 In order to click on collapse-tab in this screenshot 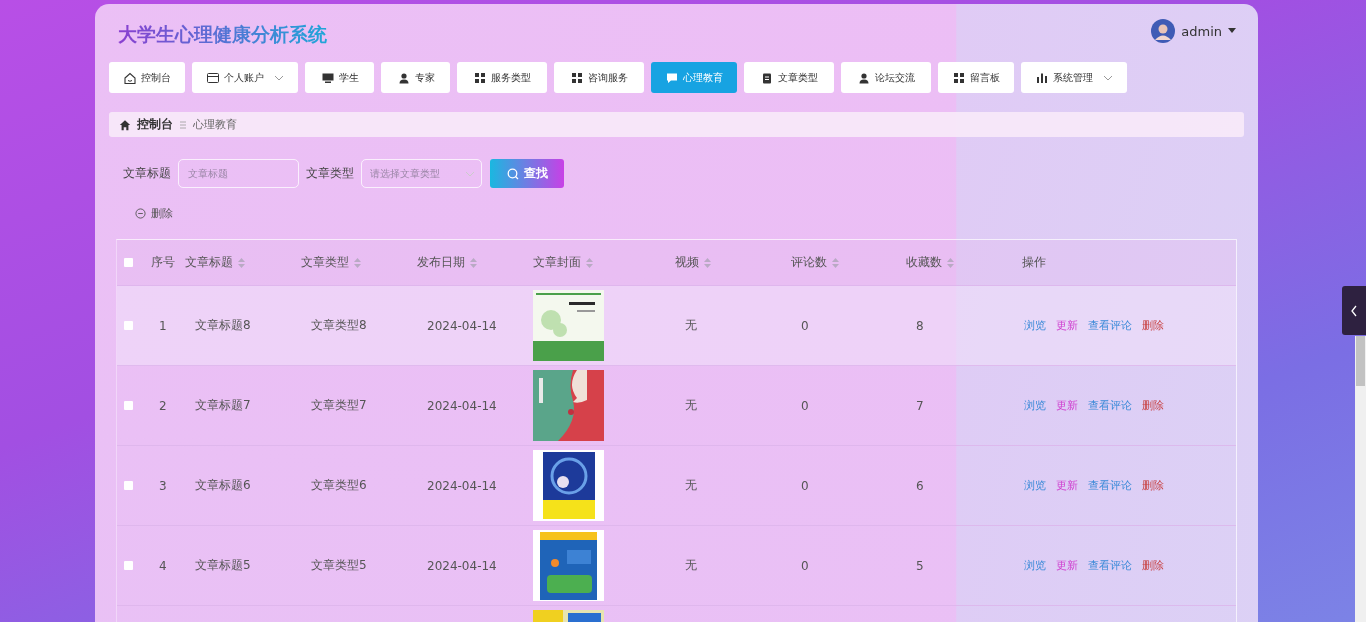, I will do `click(1354, 310)`.